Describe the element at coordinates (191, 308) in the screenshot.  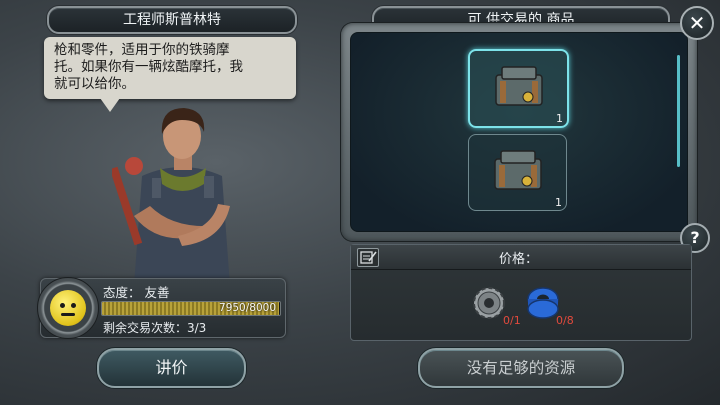
I see `attitude-progress-bar: 7950/8000` at that location.